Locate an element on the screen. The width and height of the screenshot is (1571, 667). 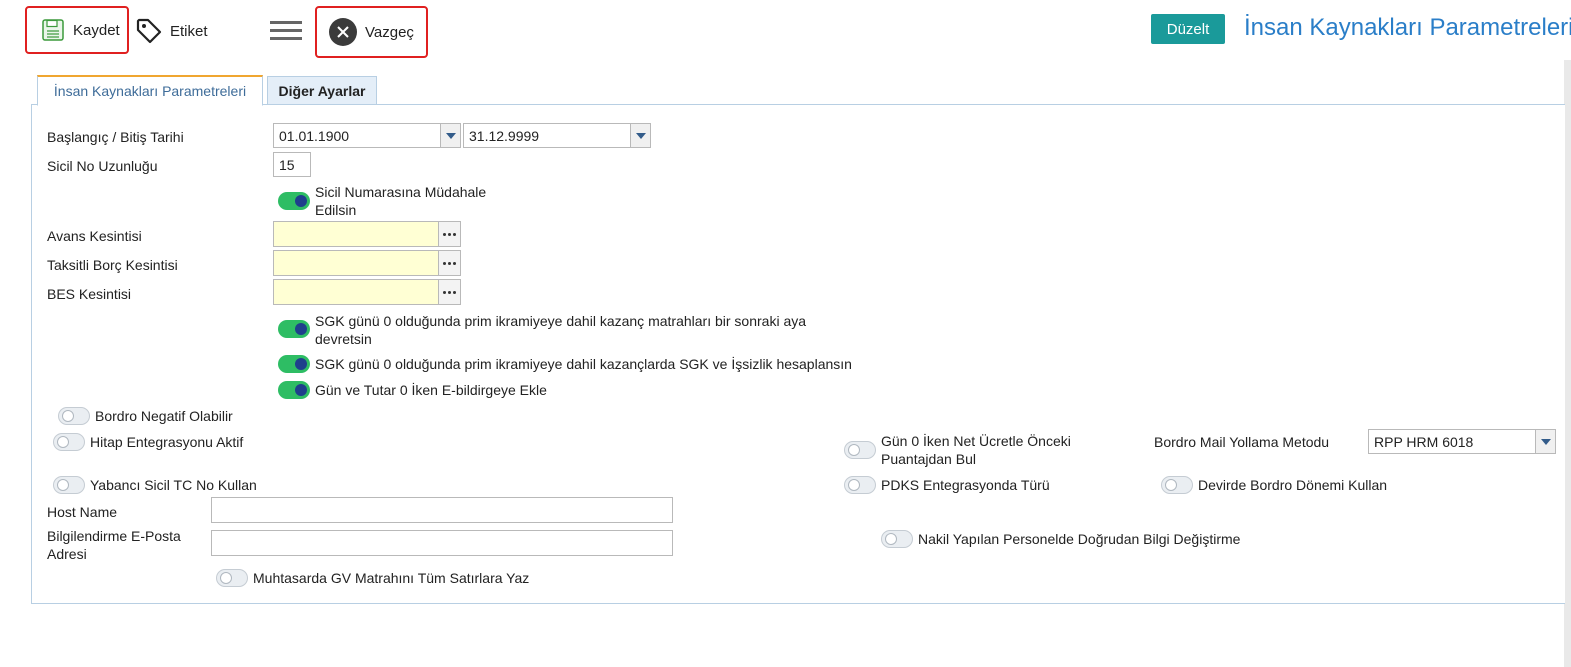
floppy-disk-icon is located at coordinates (53, 30).